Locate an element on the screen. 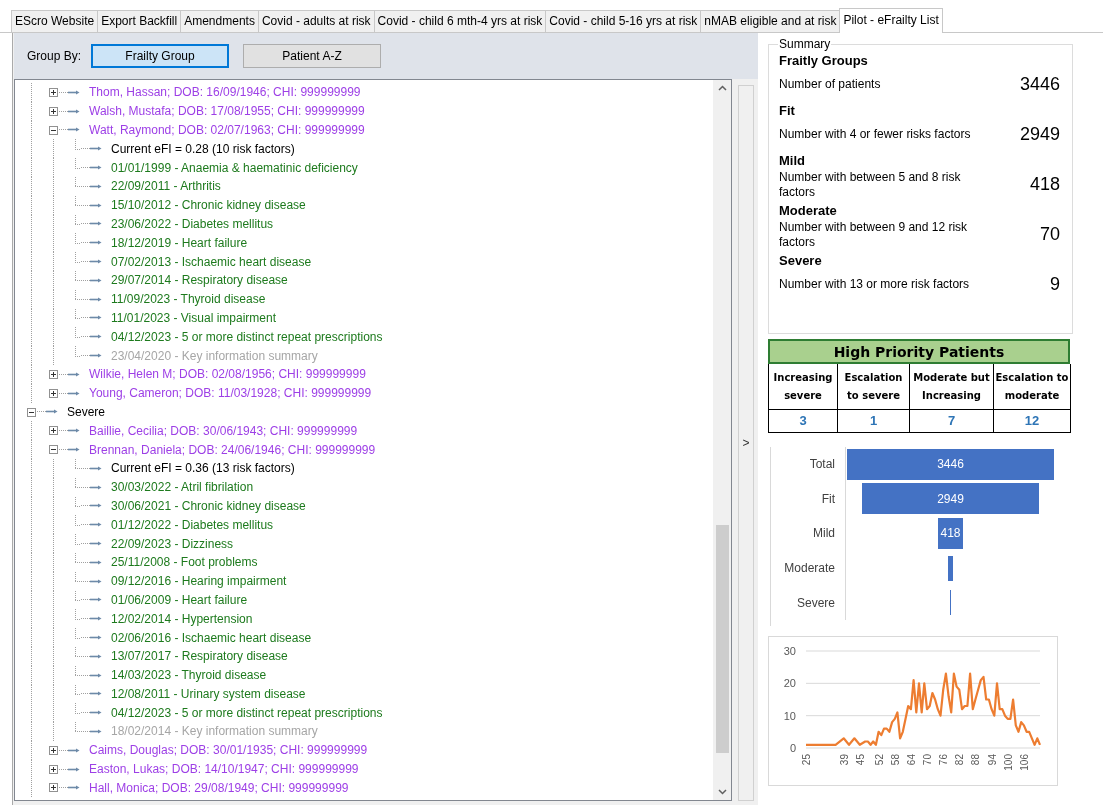  tree-item: 12/02/2014 - Hypertension is located at coordinates (182, 618).